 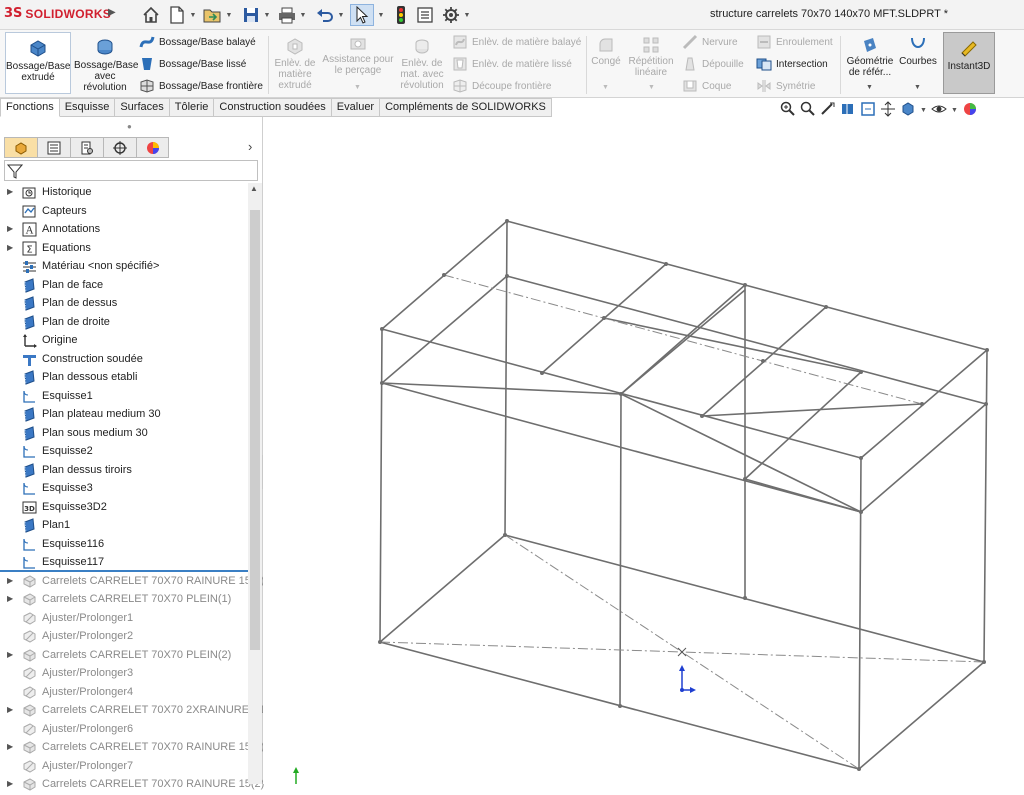 I want to click on tree-item: Ajuster/Prolonger1, so click(x=124, y=618).